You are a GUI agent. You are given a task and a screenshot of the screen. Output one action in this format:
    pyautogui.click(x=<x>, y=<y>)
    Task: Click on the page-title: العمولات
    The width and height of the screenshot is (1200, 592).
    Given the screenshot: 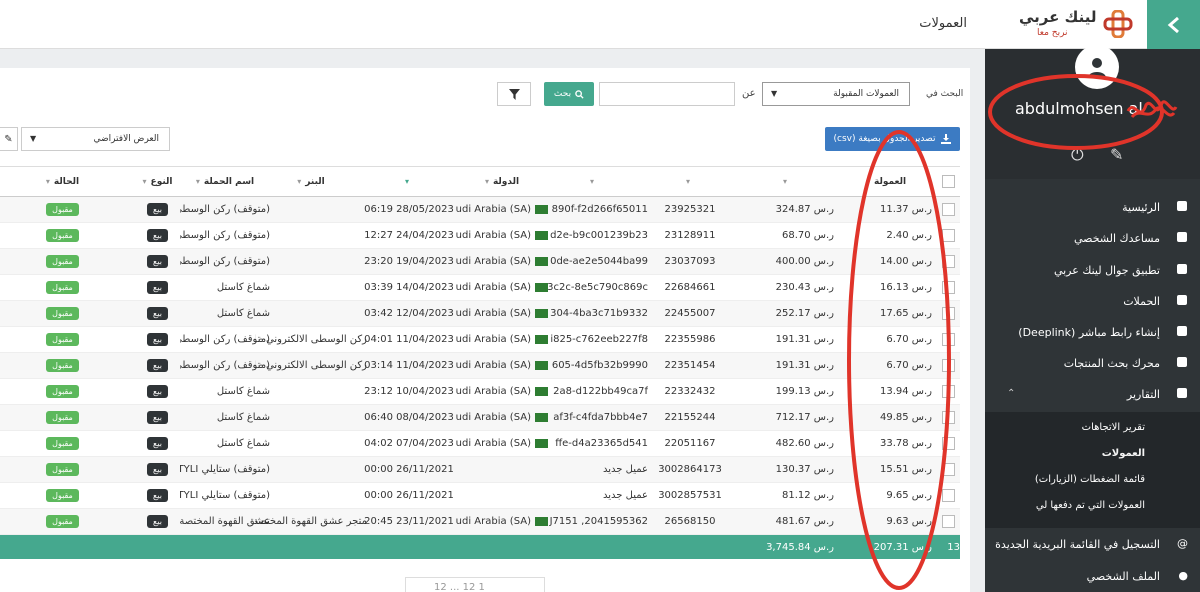 What is the action you would take?
    pyautogui.click(x=943, y=23)
    